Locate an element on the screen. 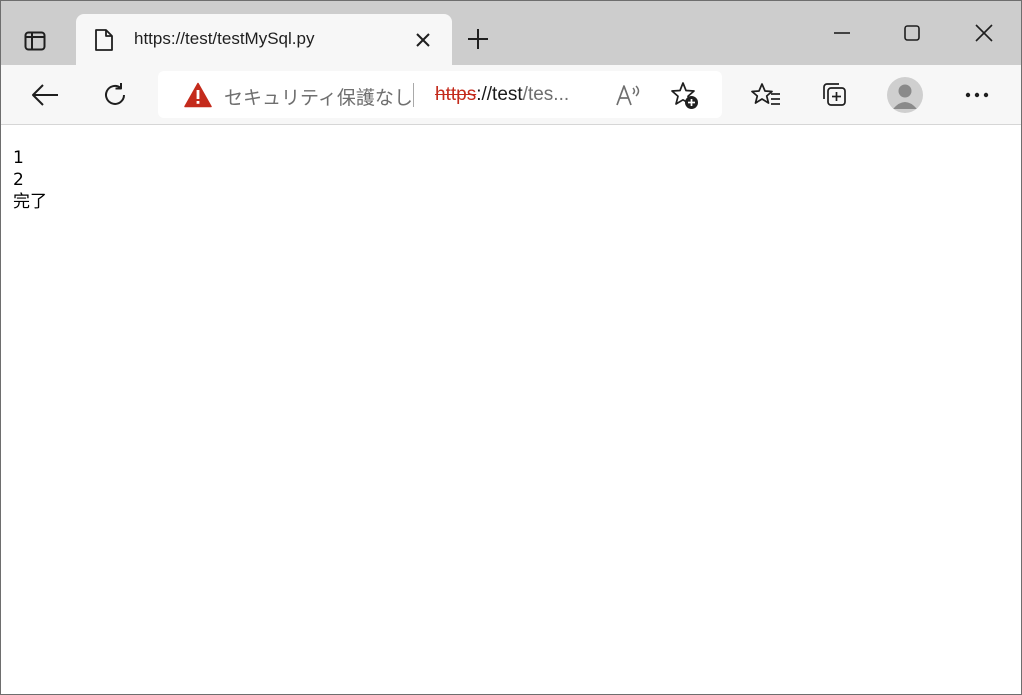 Image resolution: width=1022 pixels, height=695 pixels. script-output: 1 2 完了 is located at coordinates (30, 180).